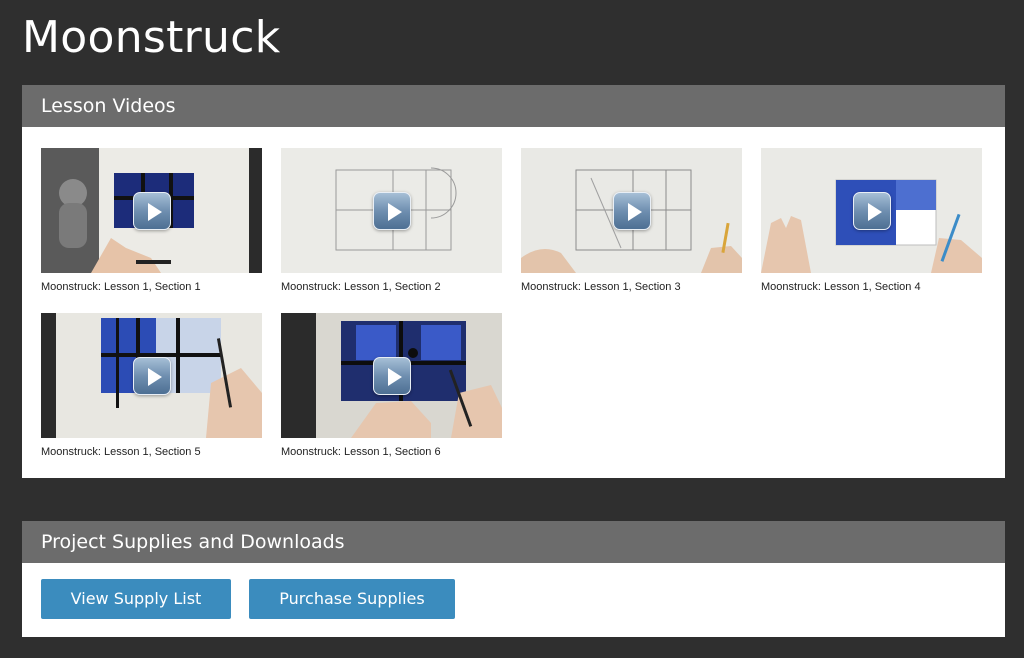  I want to click on page-title: Moonstruck, so click(151, 37).